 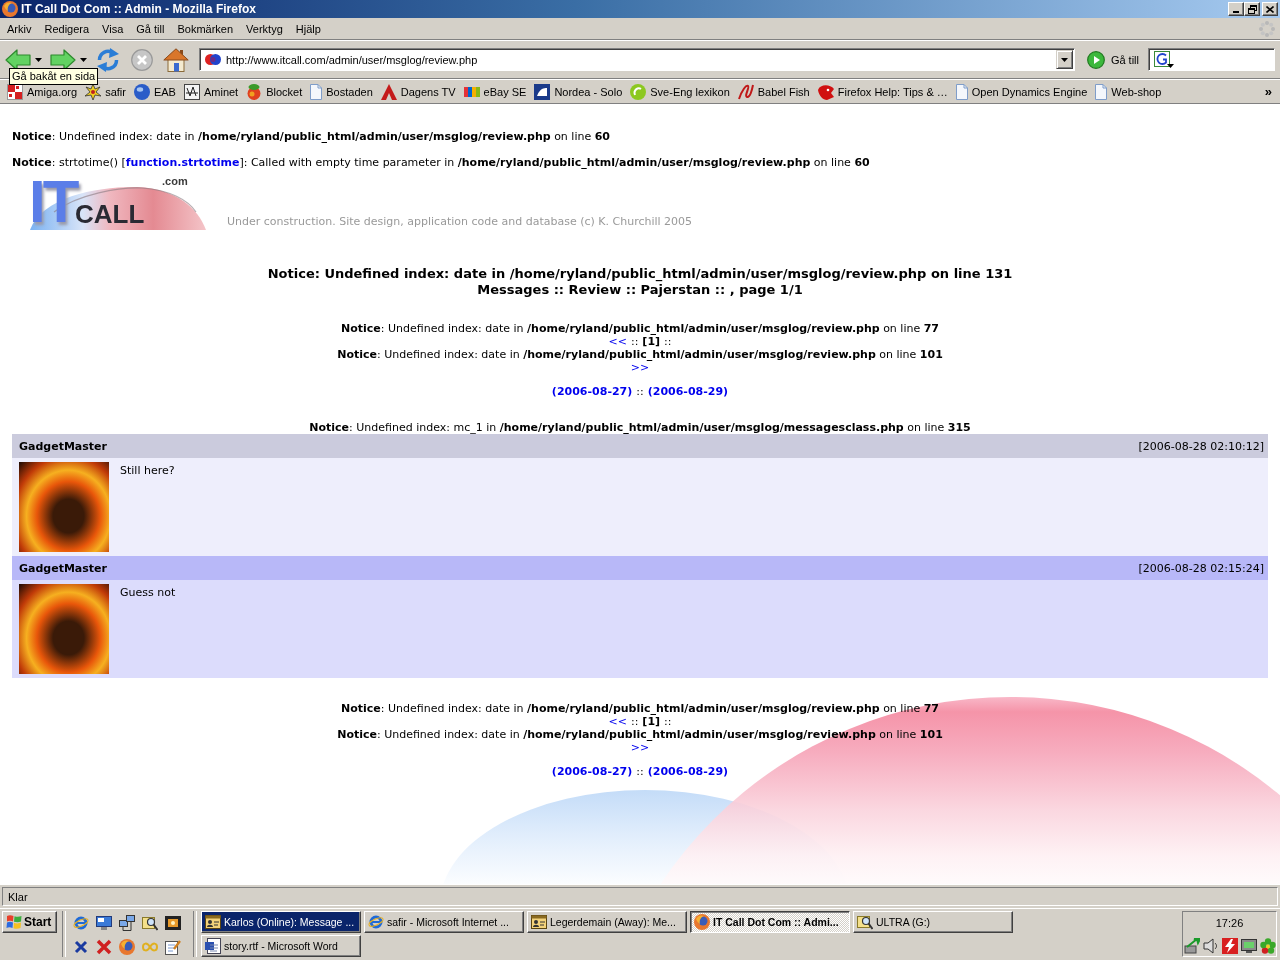 I want to click on status-message: Klar, so click(x=640, y=896).